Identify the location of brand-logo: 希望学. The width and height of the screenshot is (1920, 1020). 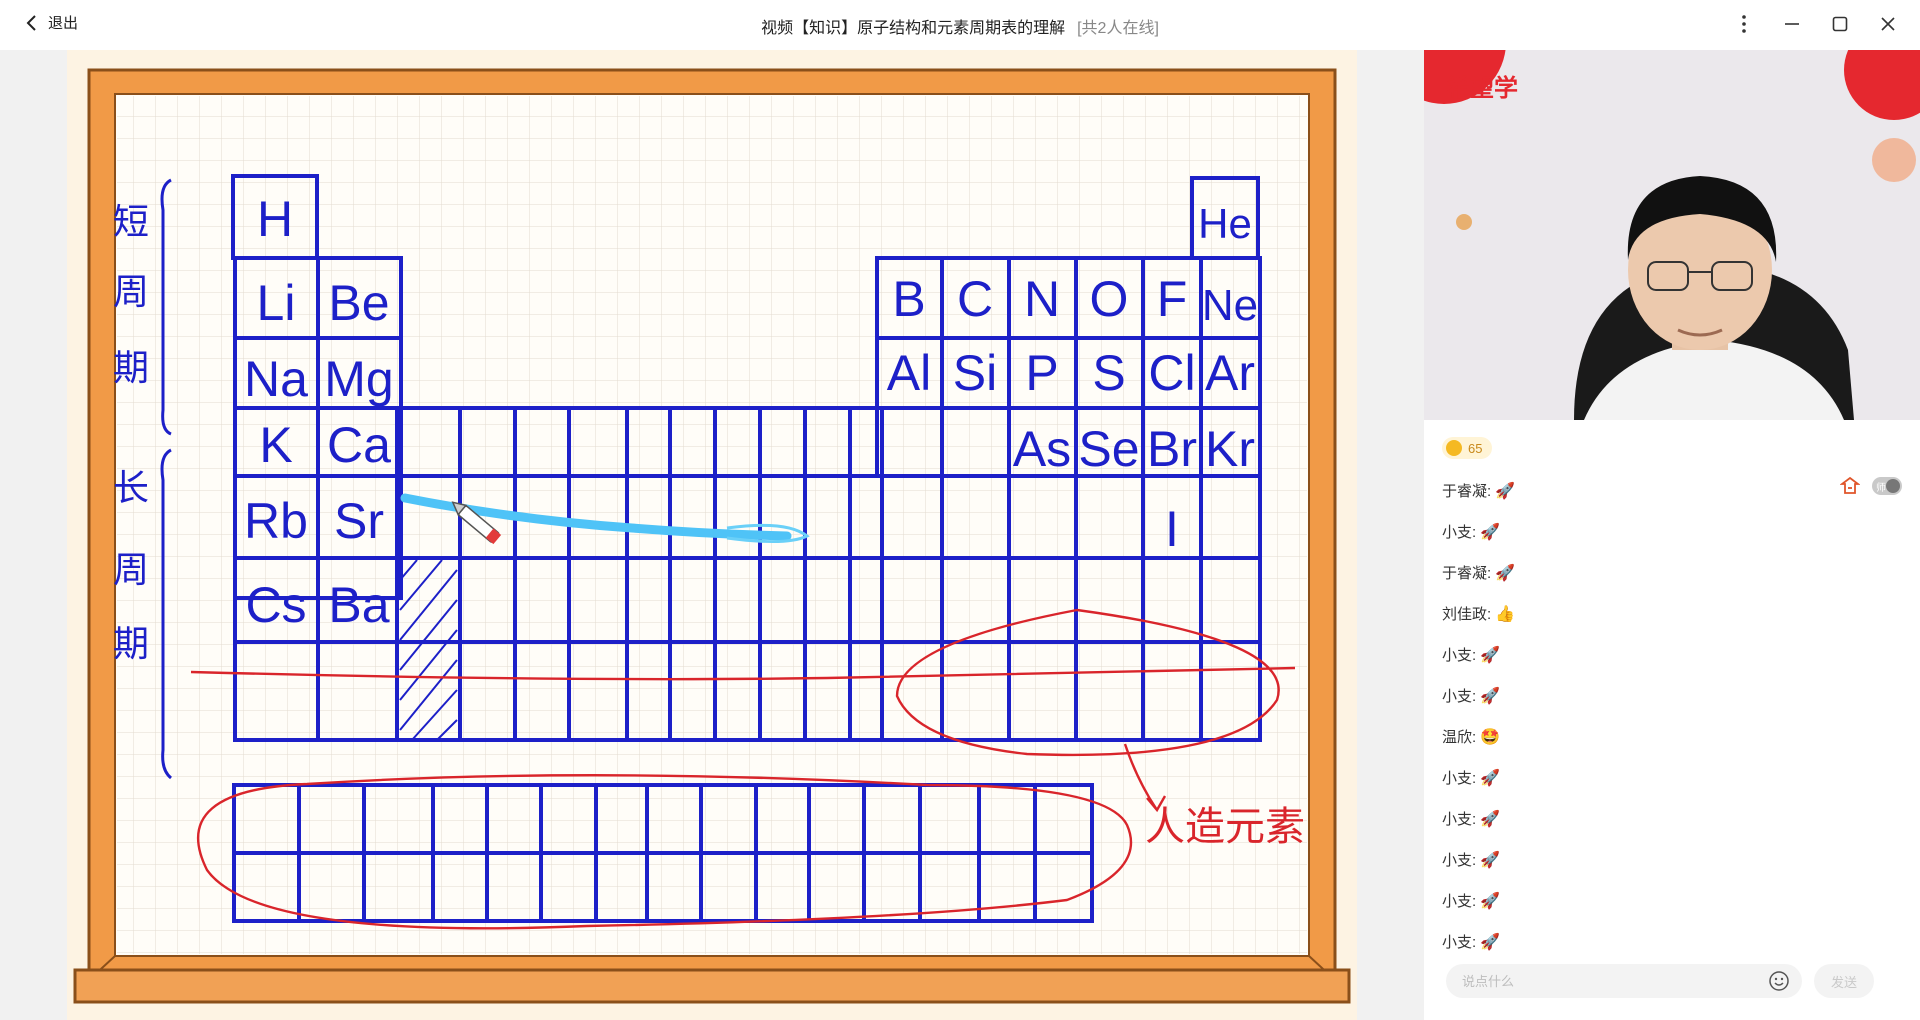
(1482, 88).